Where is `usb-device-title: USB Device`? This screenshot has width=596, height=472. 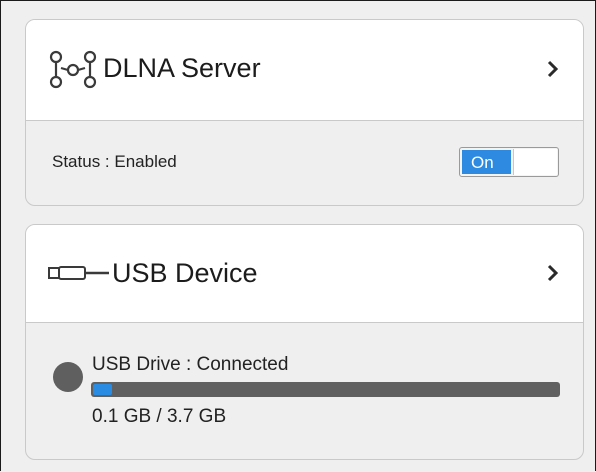 usb-device-title: USB Device is located at coordinates (185, 273).